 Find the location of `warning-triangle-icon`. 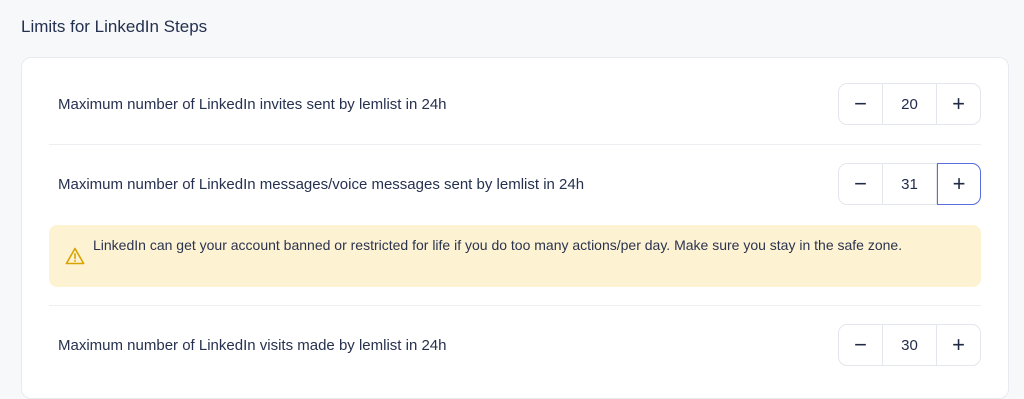

warning-triangle-icon is located at coordinates (75, 256).